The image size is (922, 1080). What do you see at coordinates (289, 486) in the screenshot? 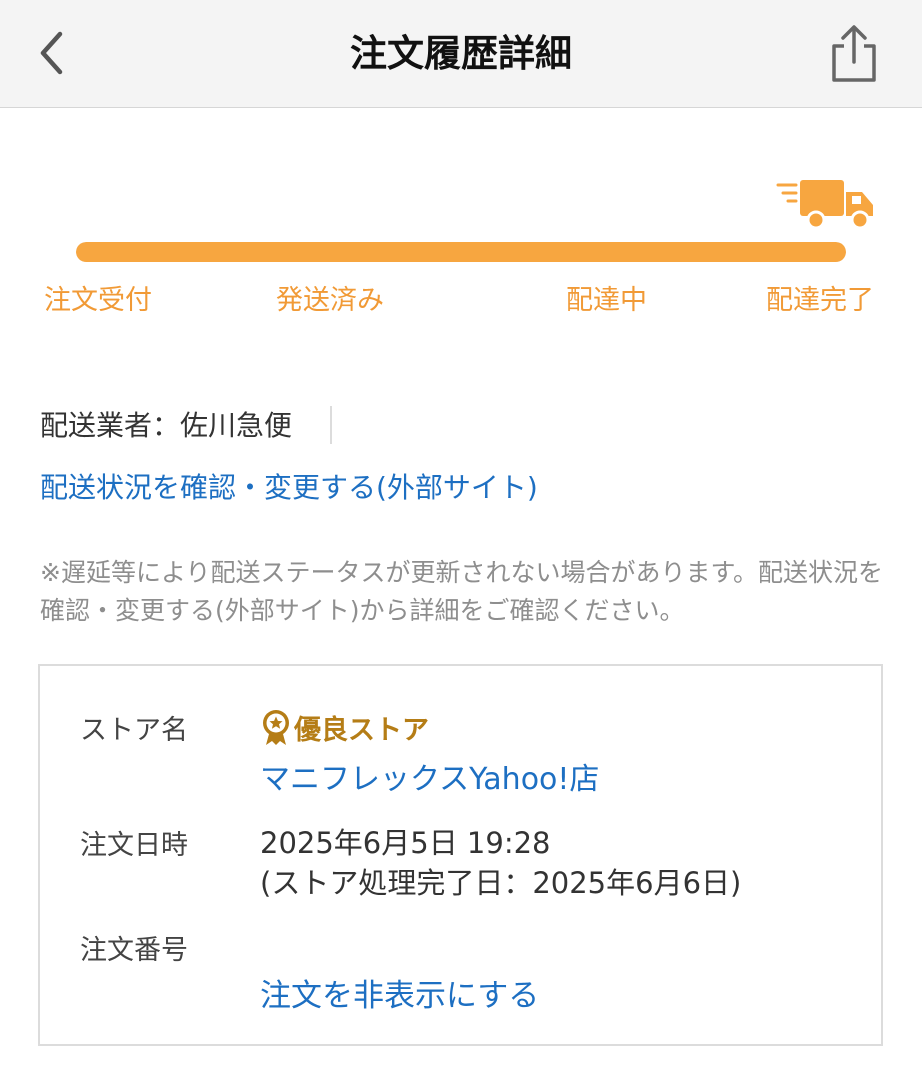
I see `delivery-status-link: 配送状況を確認・変更する(外部サイト)` at bounding box center [289, 486].